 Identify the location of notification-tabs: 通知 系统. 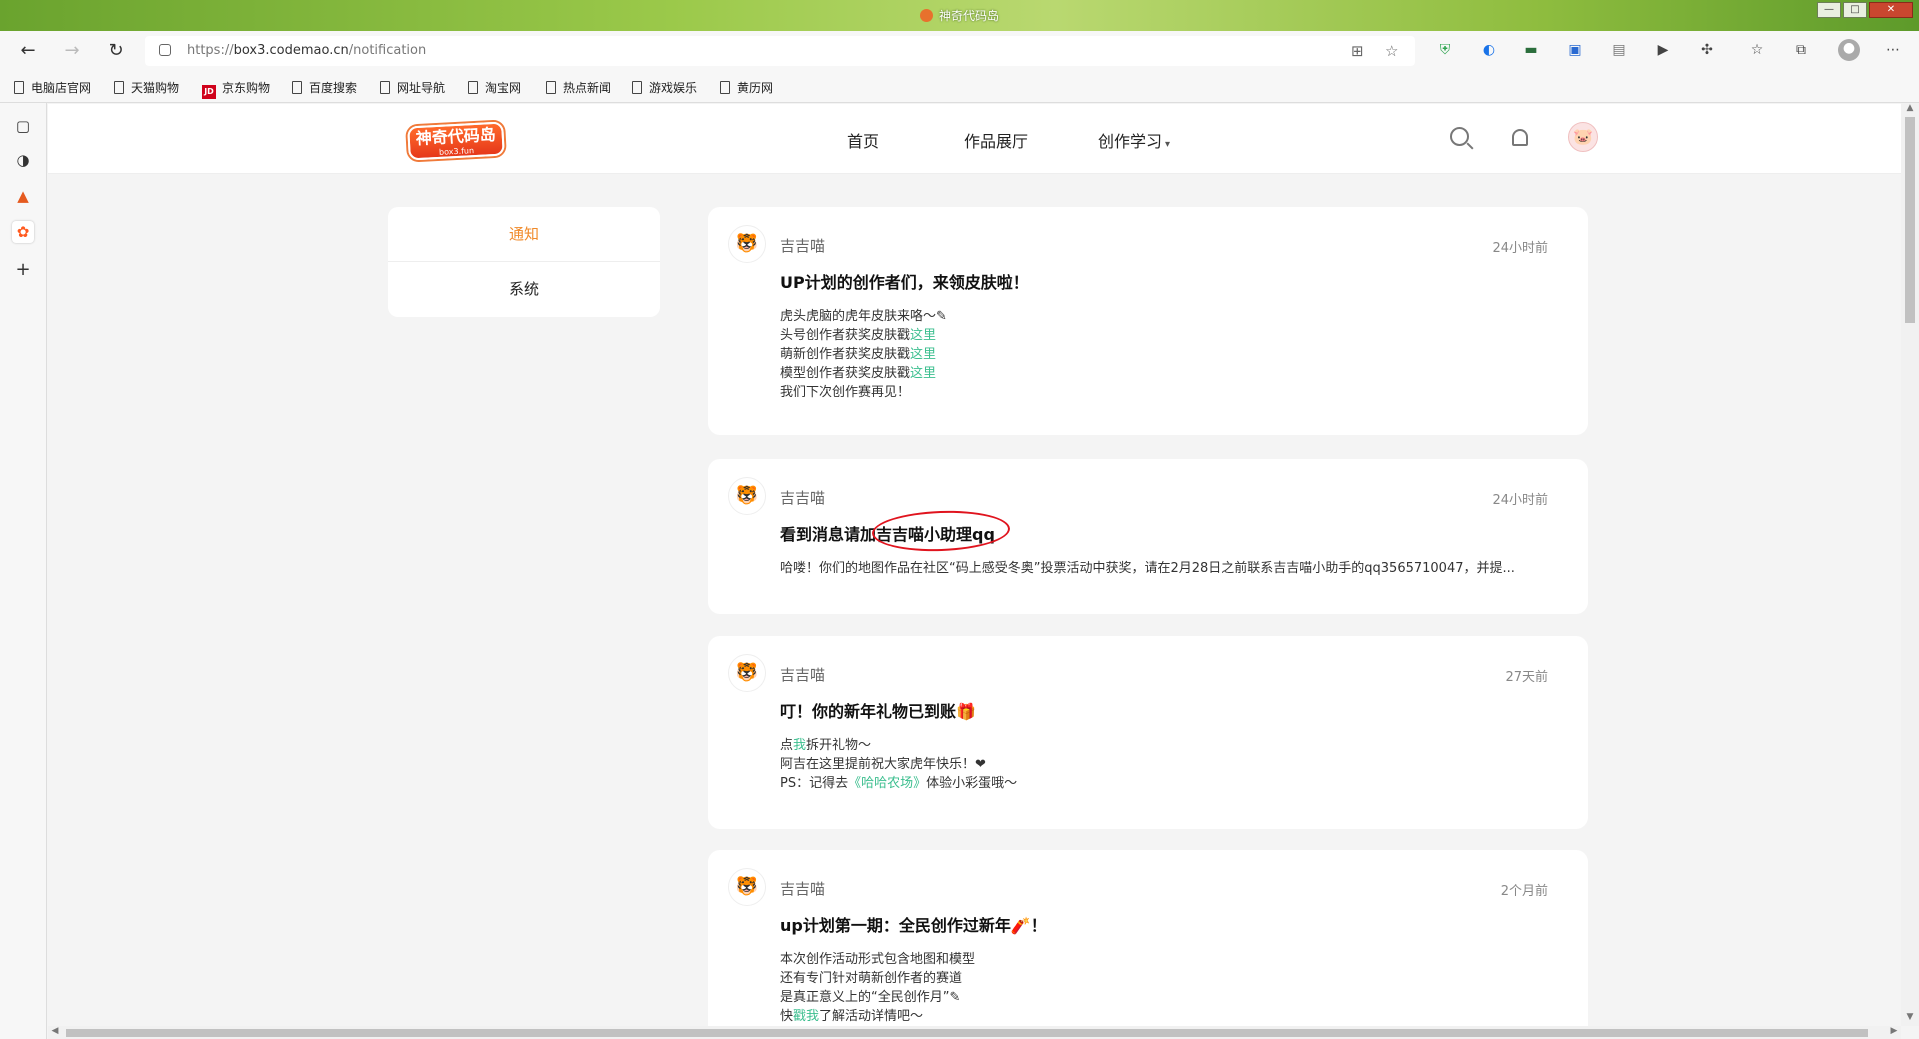
(524, 262).